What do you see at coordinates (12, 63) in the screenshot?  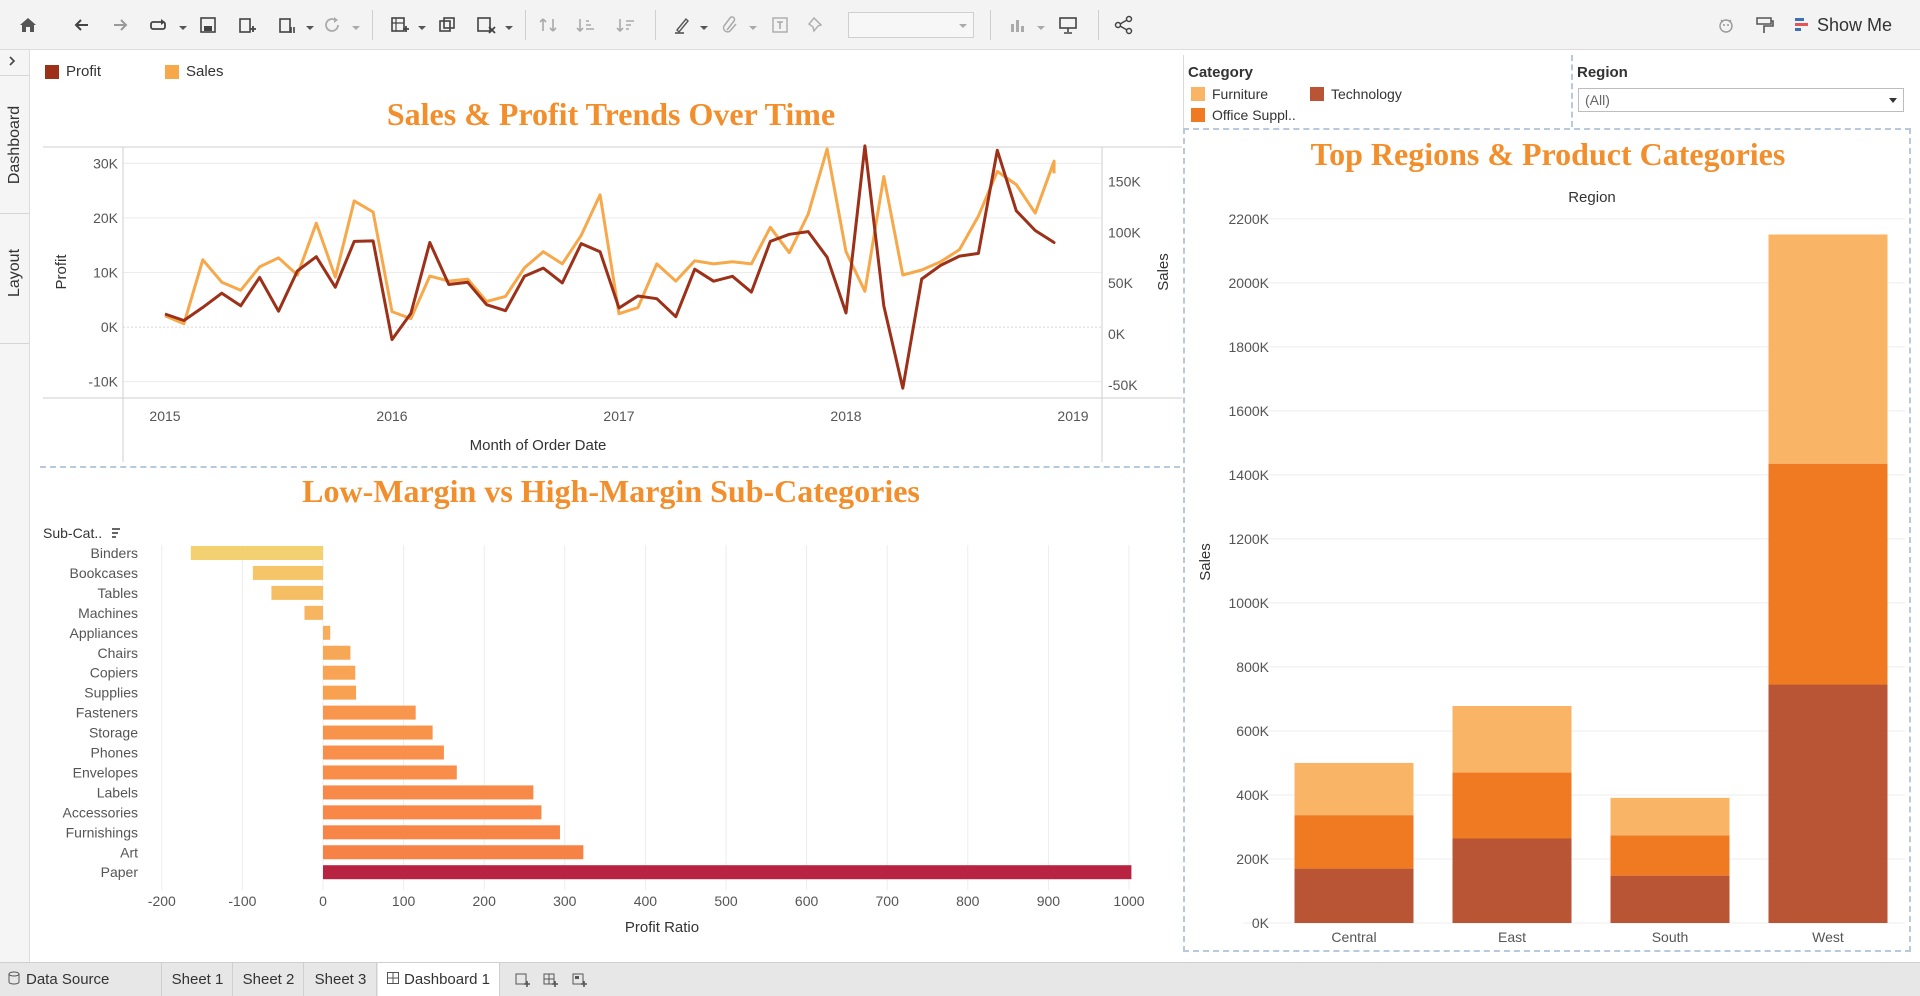 I see `expand-chevron-icon` at bounding box center [12, 63].